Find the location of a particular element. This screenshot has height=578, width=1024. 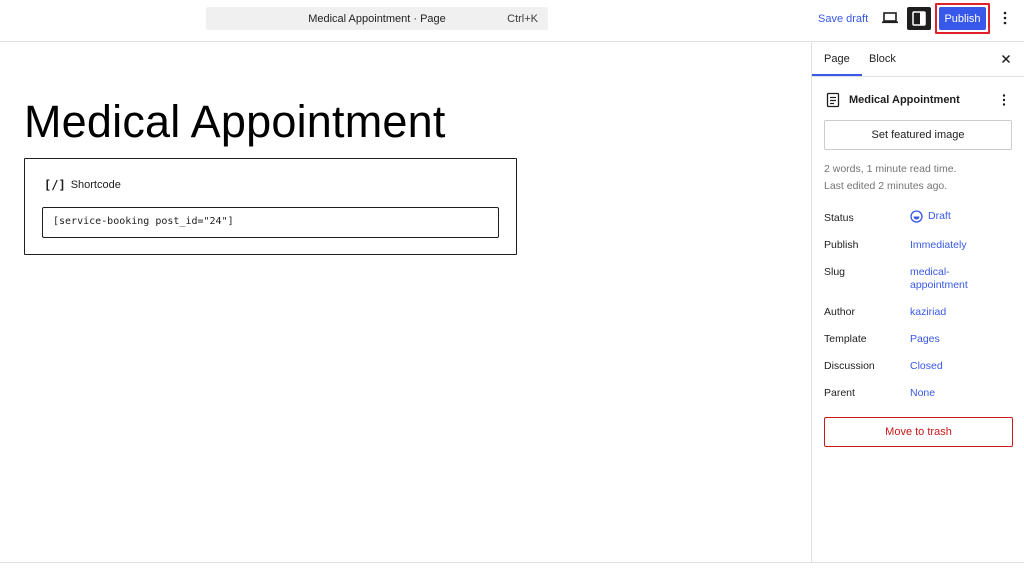

tab-block: Block is located at coordinates (882, 59).